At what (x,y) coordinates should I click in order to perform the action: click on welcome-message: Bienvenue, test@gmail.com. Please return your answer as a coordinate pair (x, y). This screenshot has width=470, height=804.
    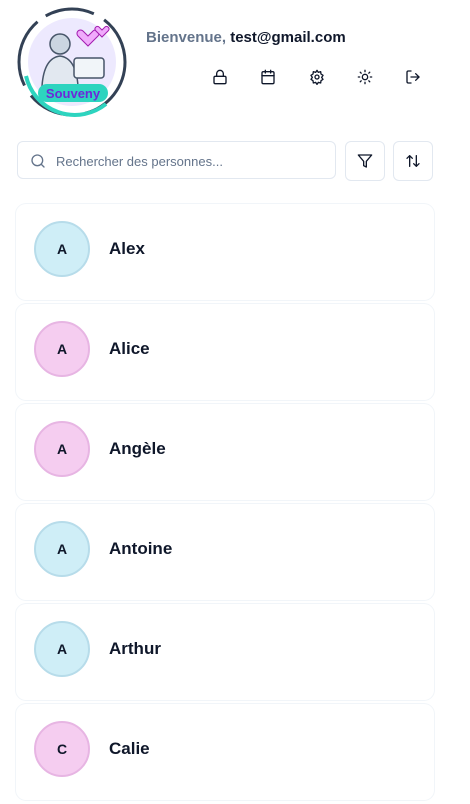
    Looking at the image, I should click on (246, 37).